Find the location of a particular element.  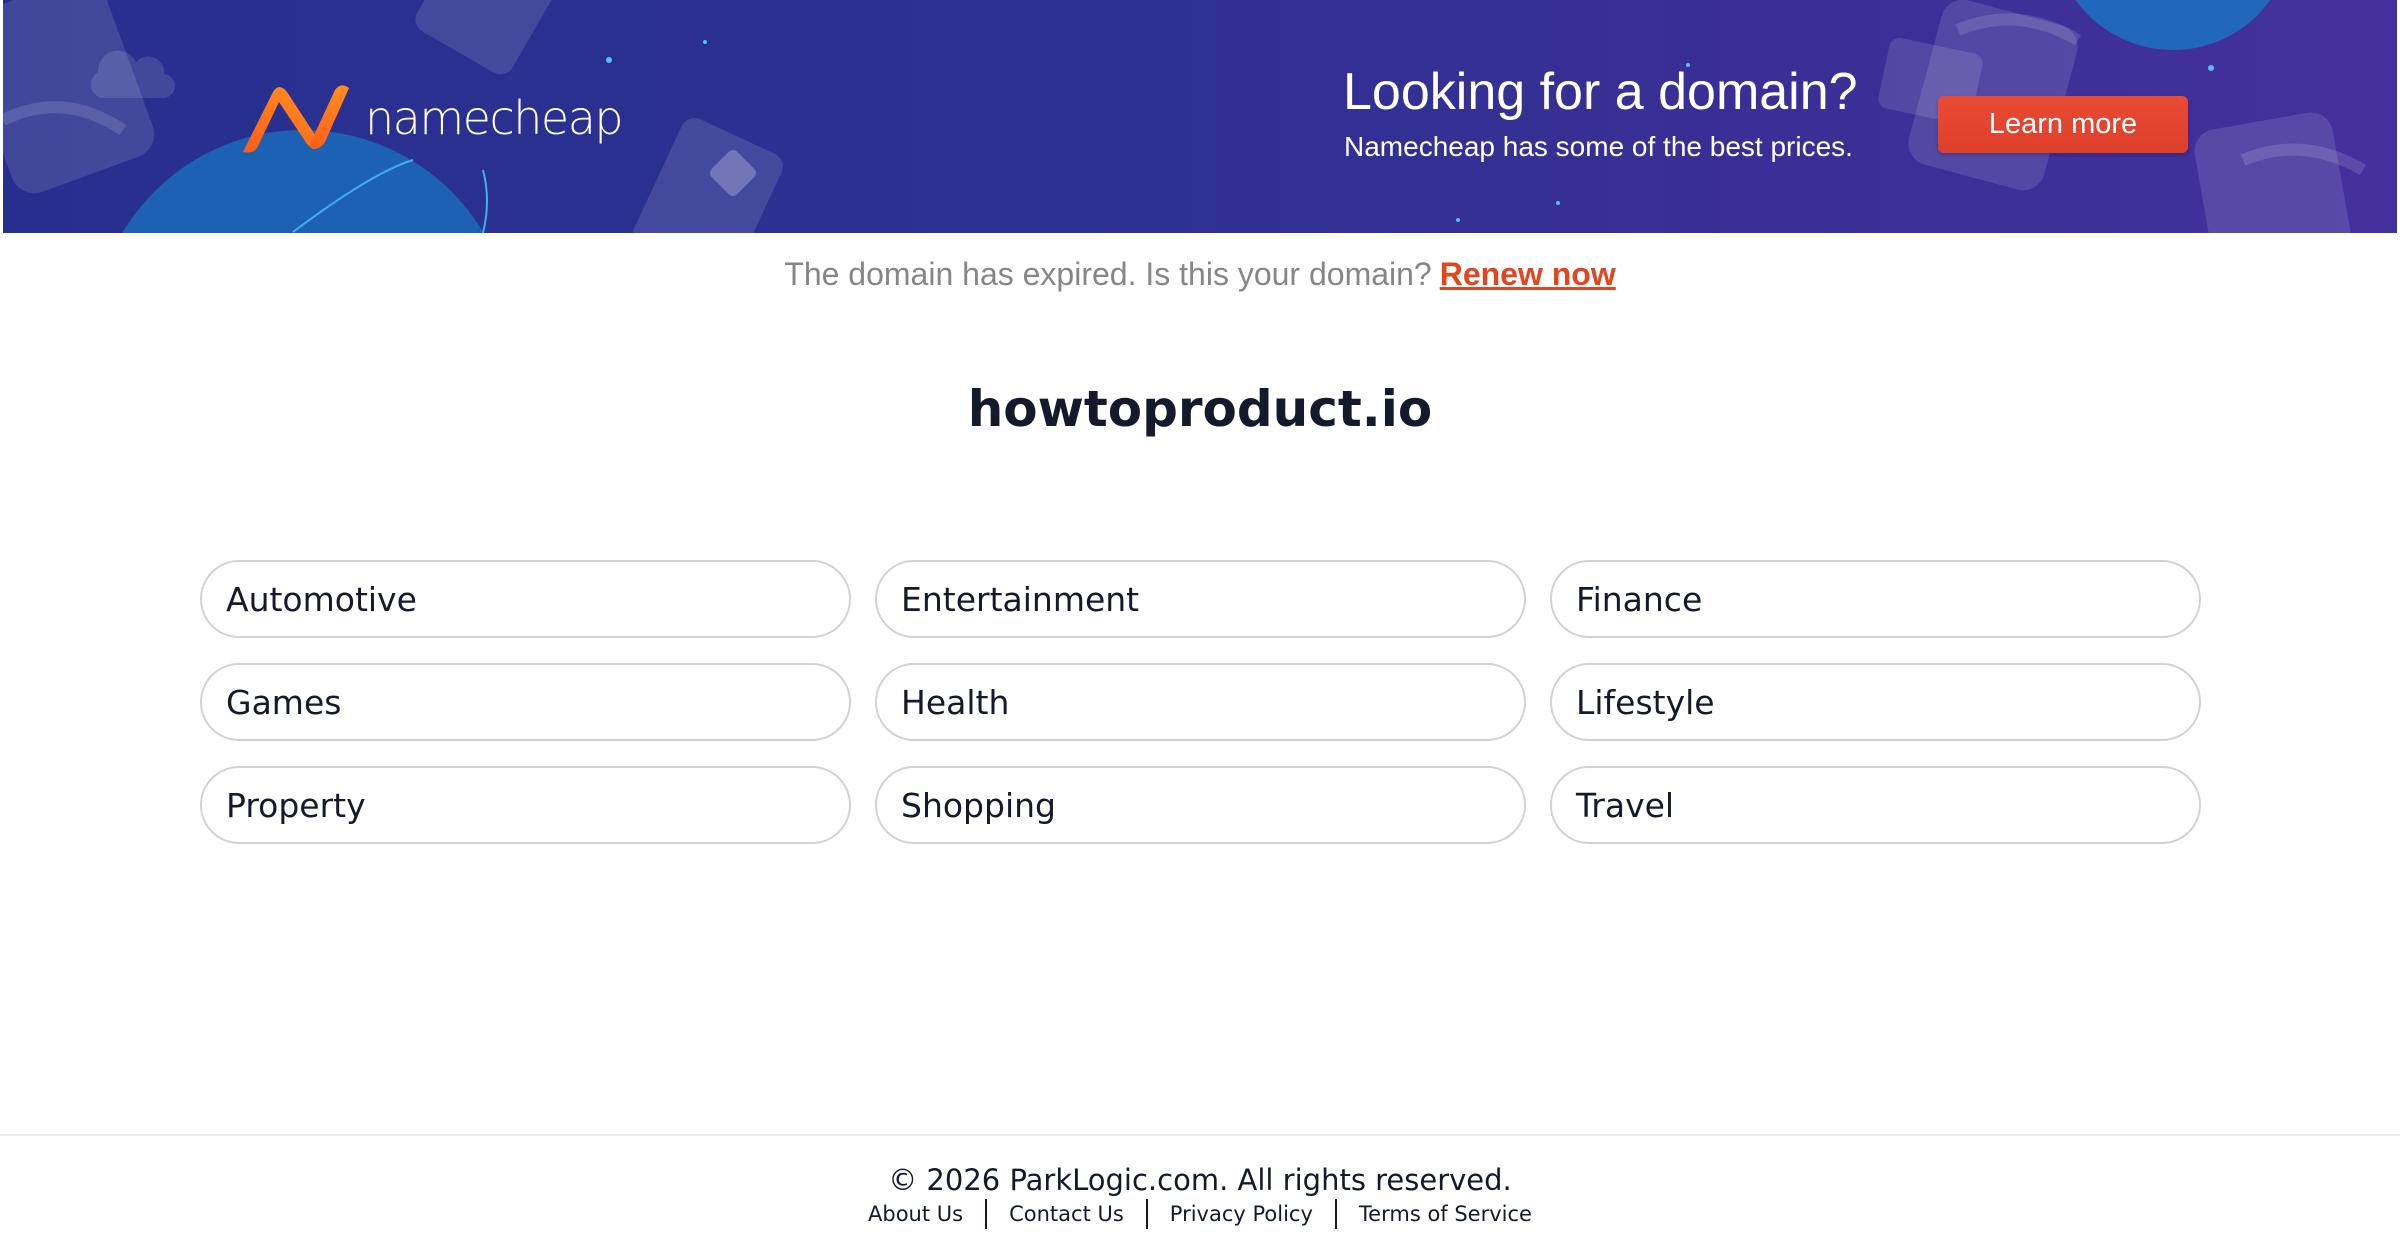

category-property: Property is located at coordinates (525, 805).